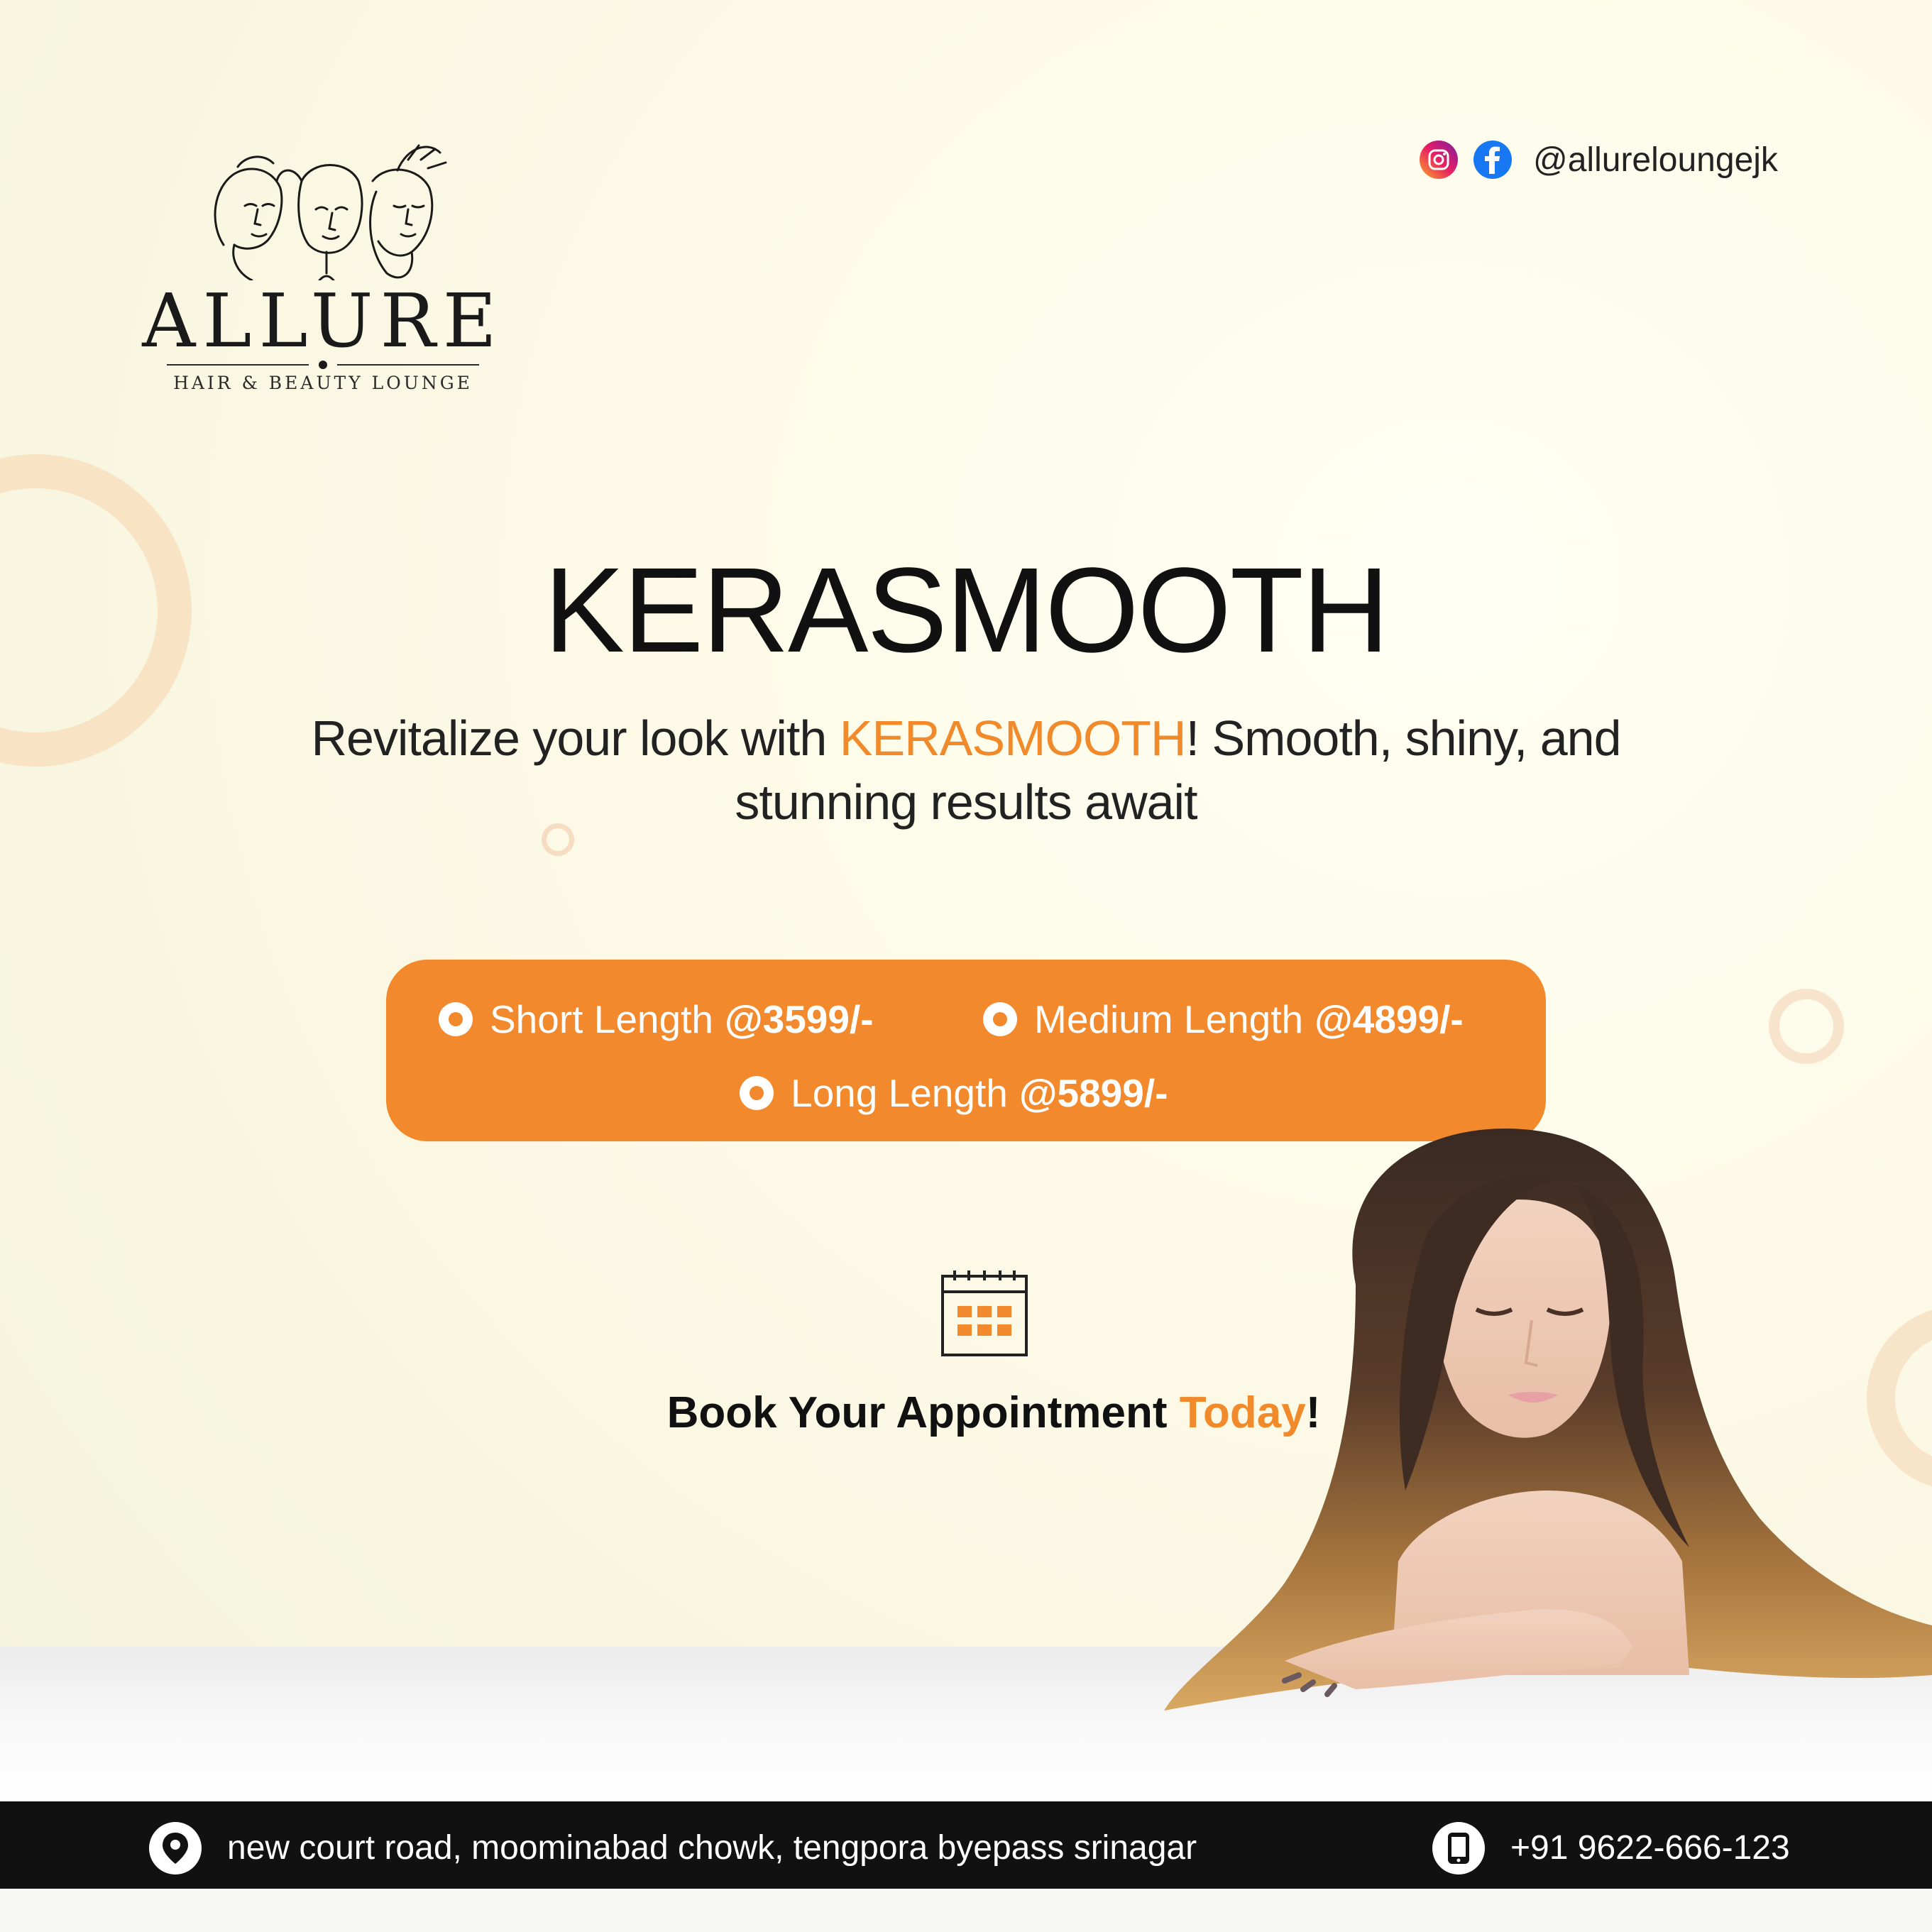  Describe the element at coordinates (966, 610) in the screenshot. I see `page-title: KERASMOOTH` at that location.